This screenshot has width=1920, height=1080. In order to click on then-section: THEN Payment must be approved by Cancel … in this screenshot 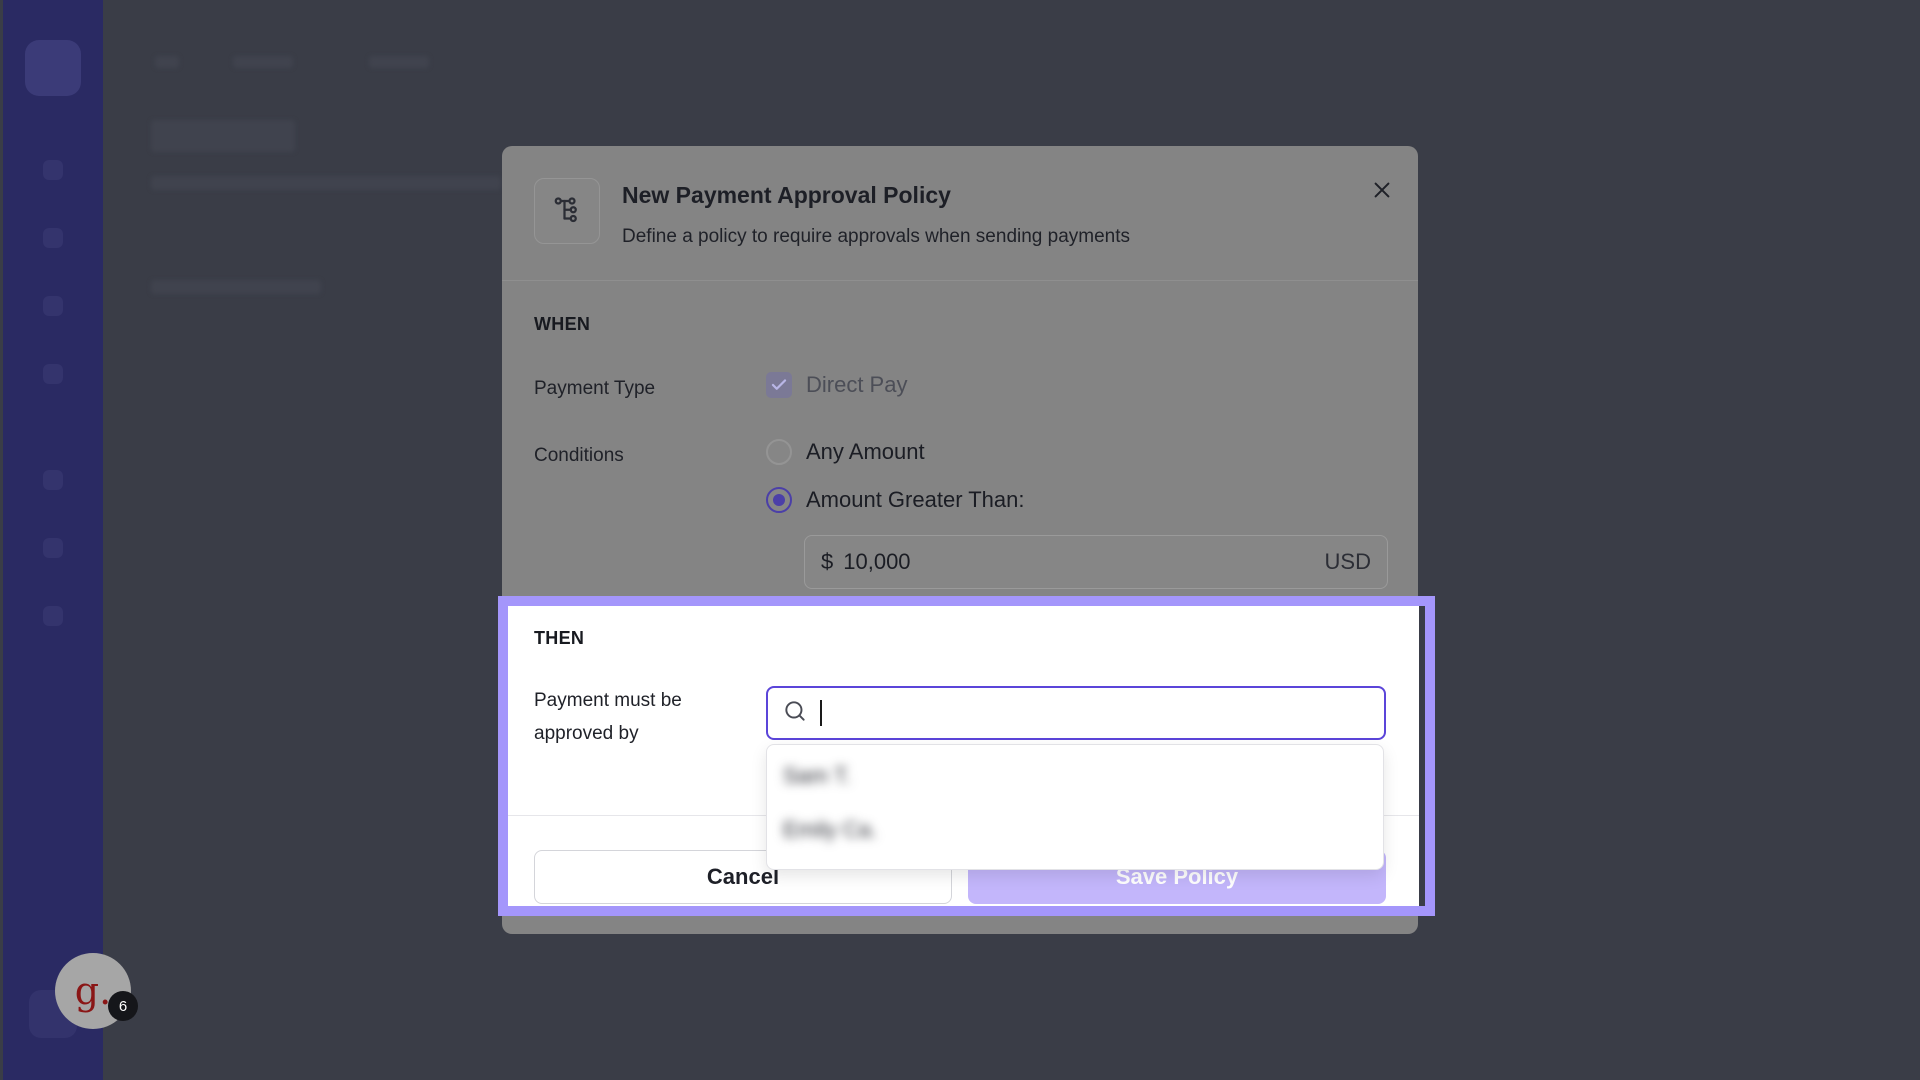, I will do `click(963, 756)`.